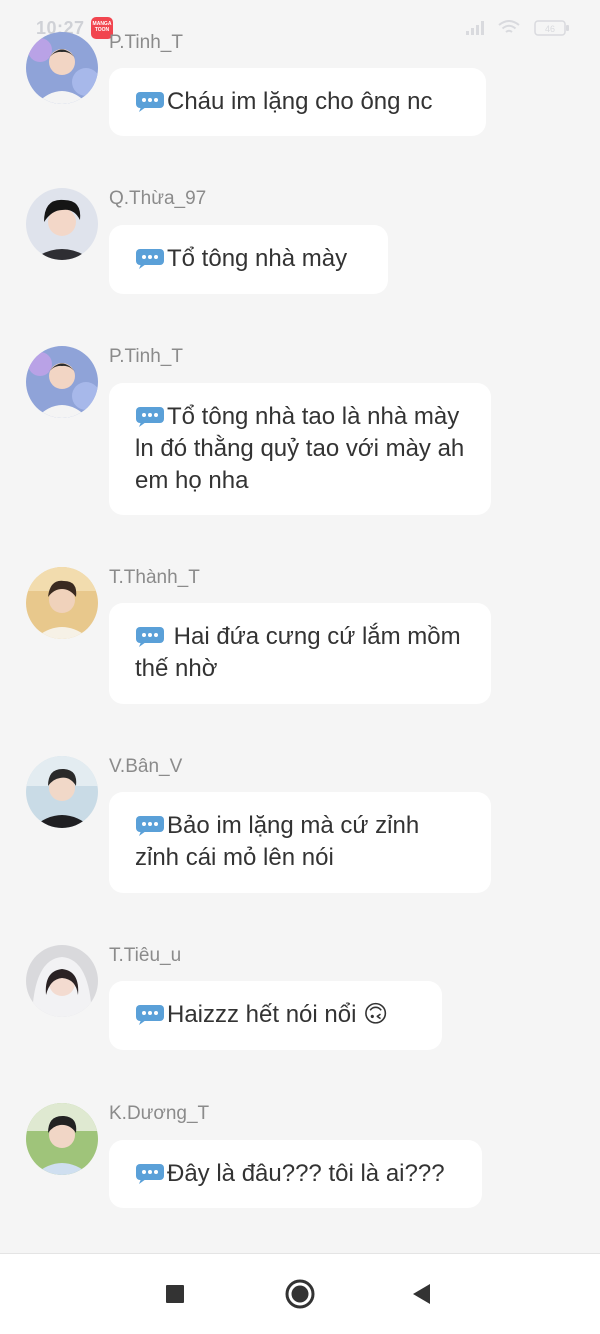 The width and height of the screenshot is (600, 1334). I want to click on circle-icon, so click(300, 1294).